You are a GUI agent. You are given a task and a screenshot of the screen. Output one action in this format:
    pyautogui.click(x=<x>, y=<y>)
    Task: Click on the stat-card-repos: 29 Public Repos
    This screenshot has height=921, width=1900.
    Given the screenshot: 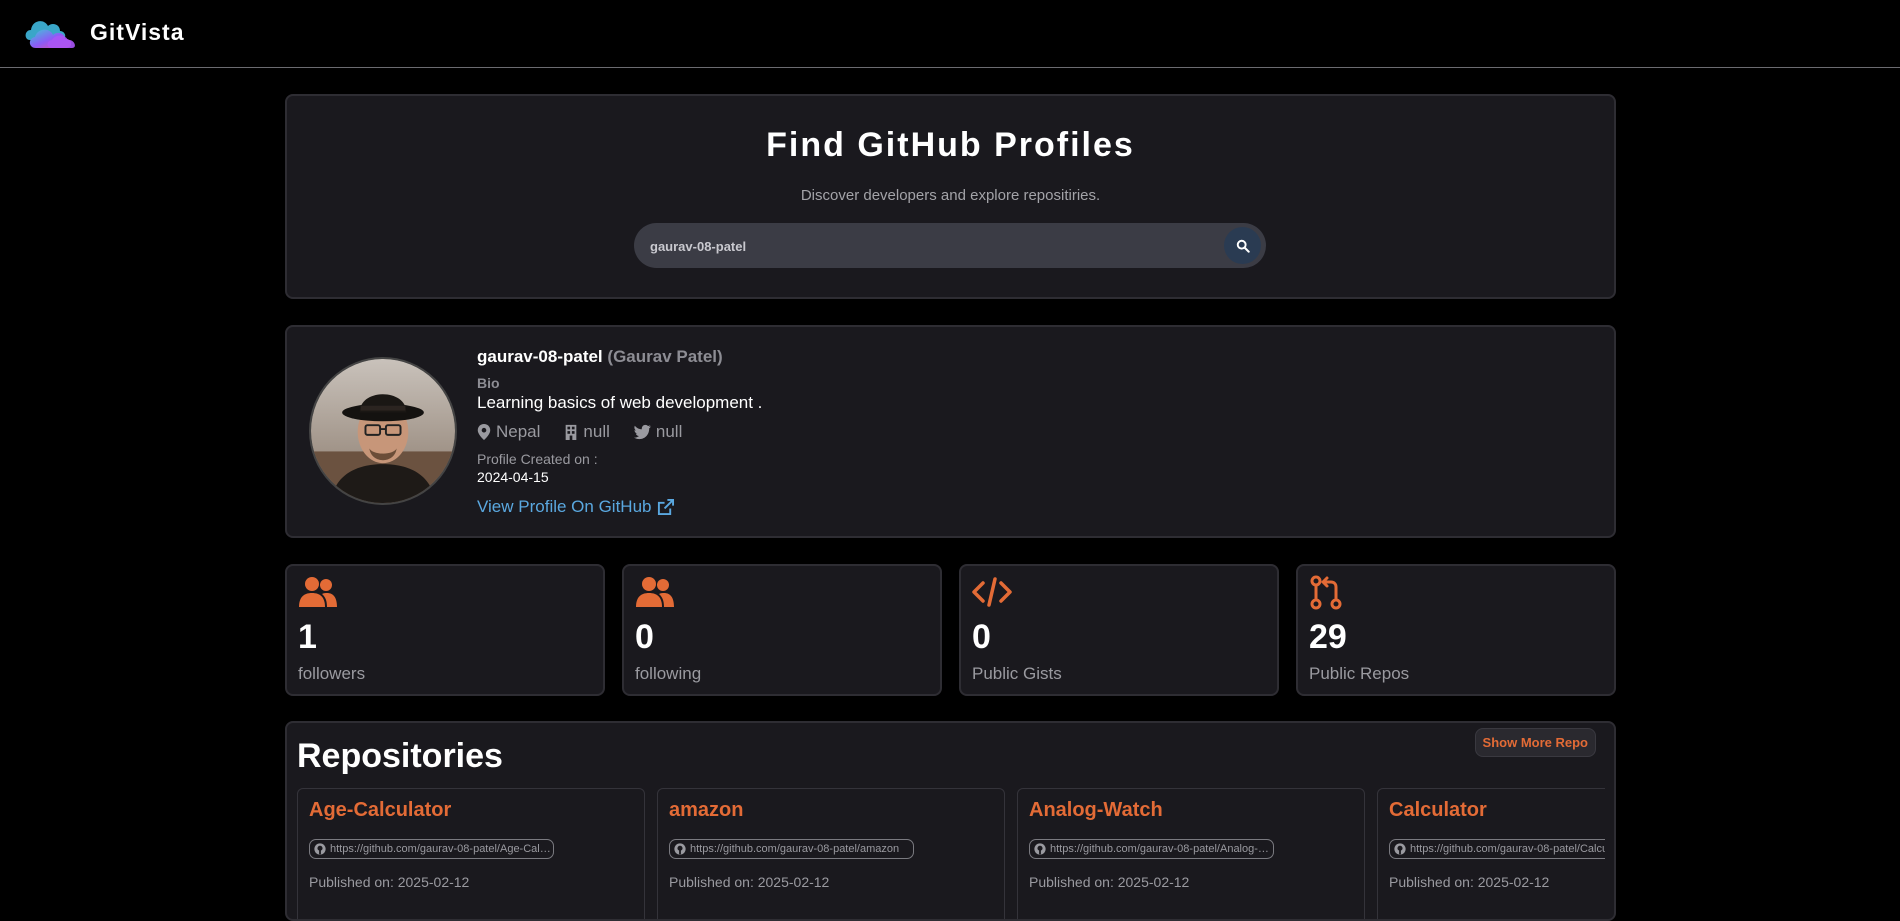 What is the action you would take?
    pyautogui.click(x=1456, y=630)
    